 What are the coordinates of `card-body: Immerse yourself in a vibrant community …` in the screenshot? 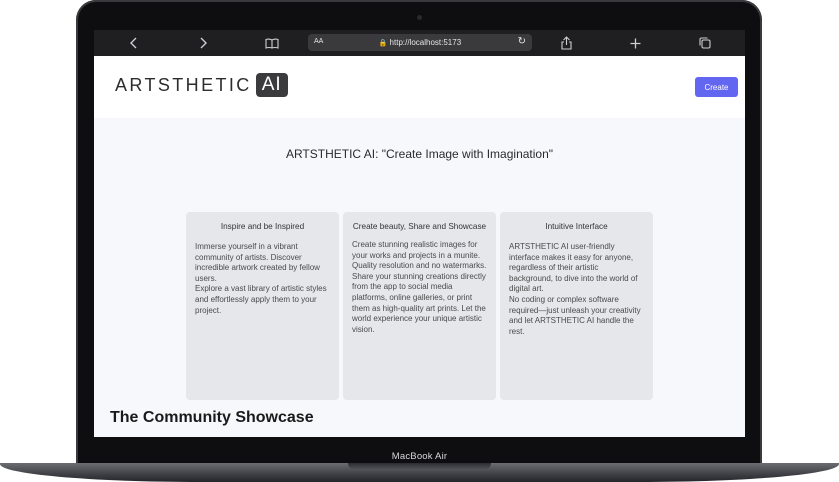 It's located at (261, 278).